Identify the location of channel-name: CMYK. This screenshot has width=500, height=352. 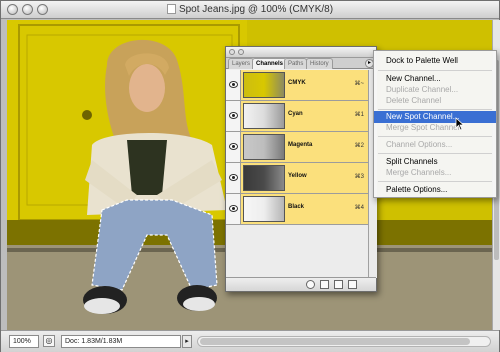
(297, 83).